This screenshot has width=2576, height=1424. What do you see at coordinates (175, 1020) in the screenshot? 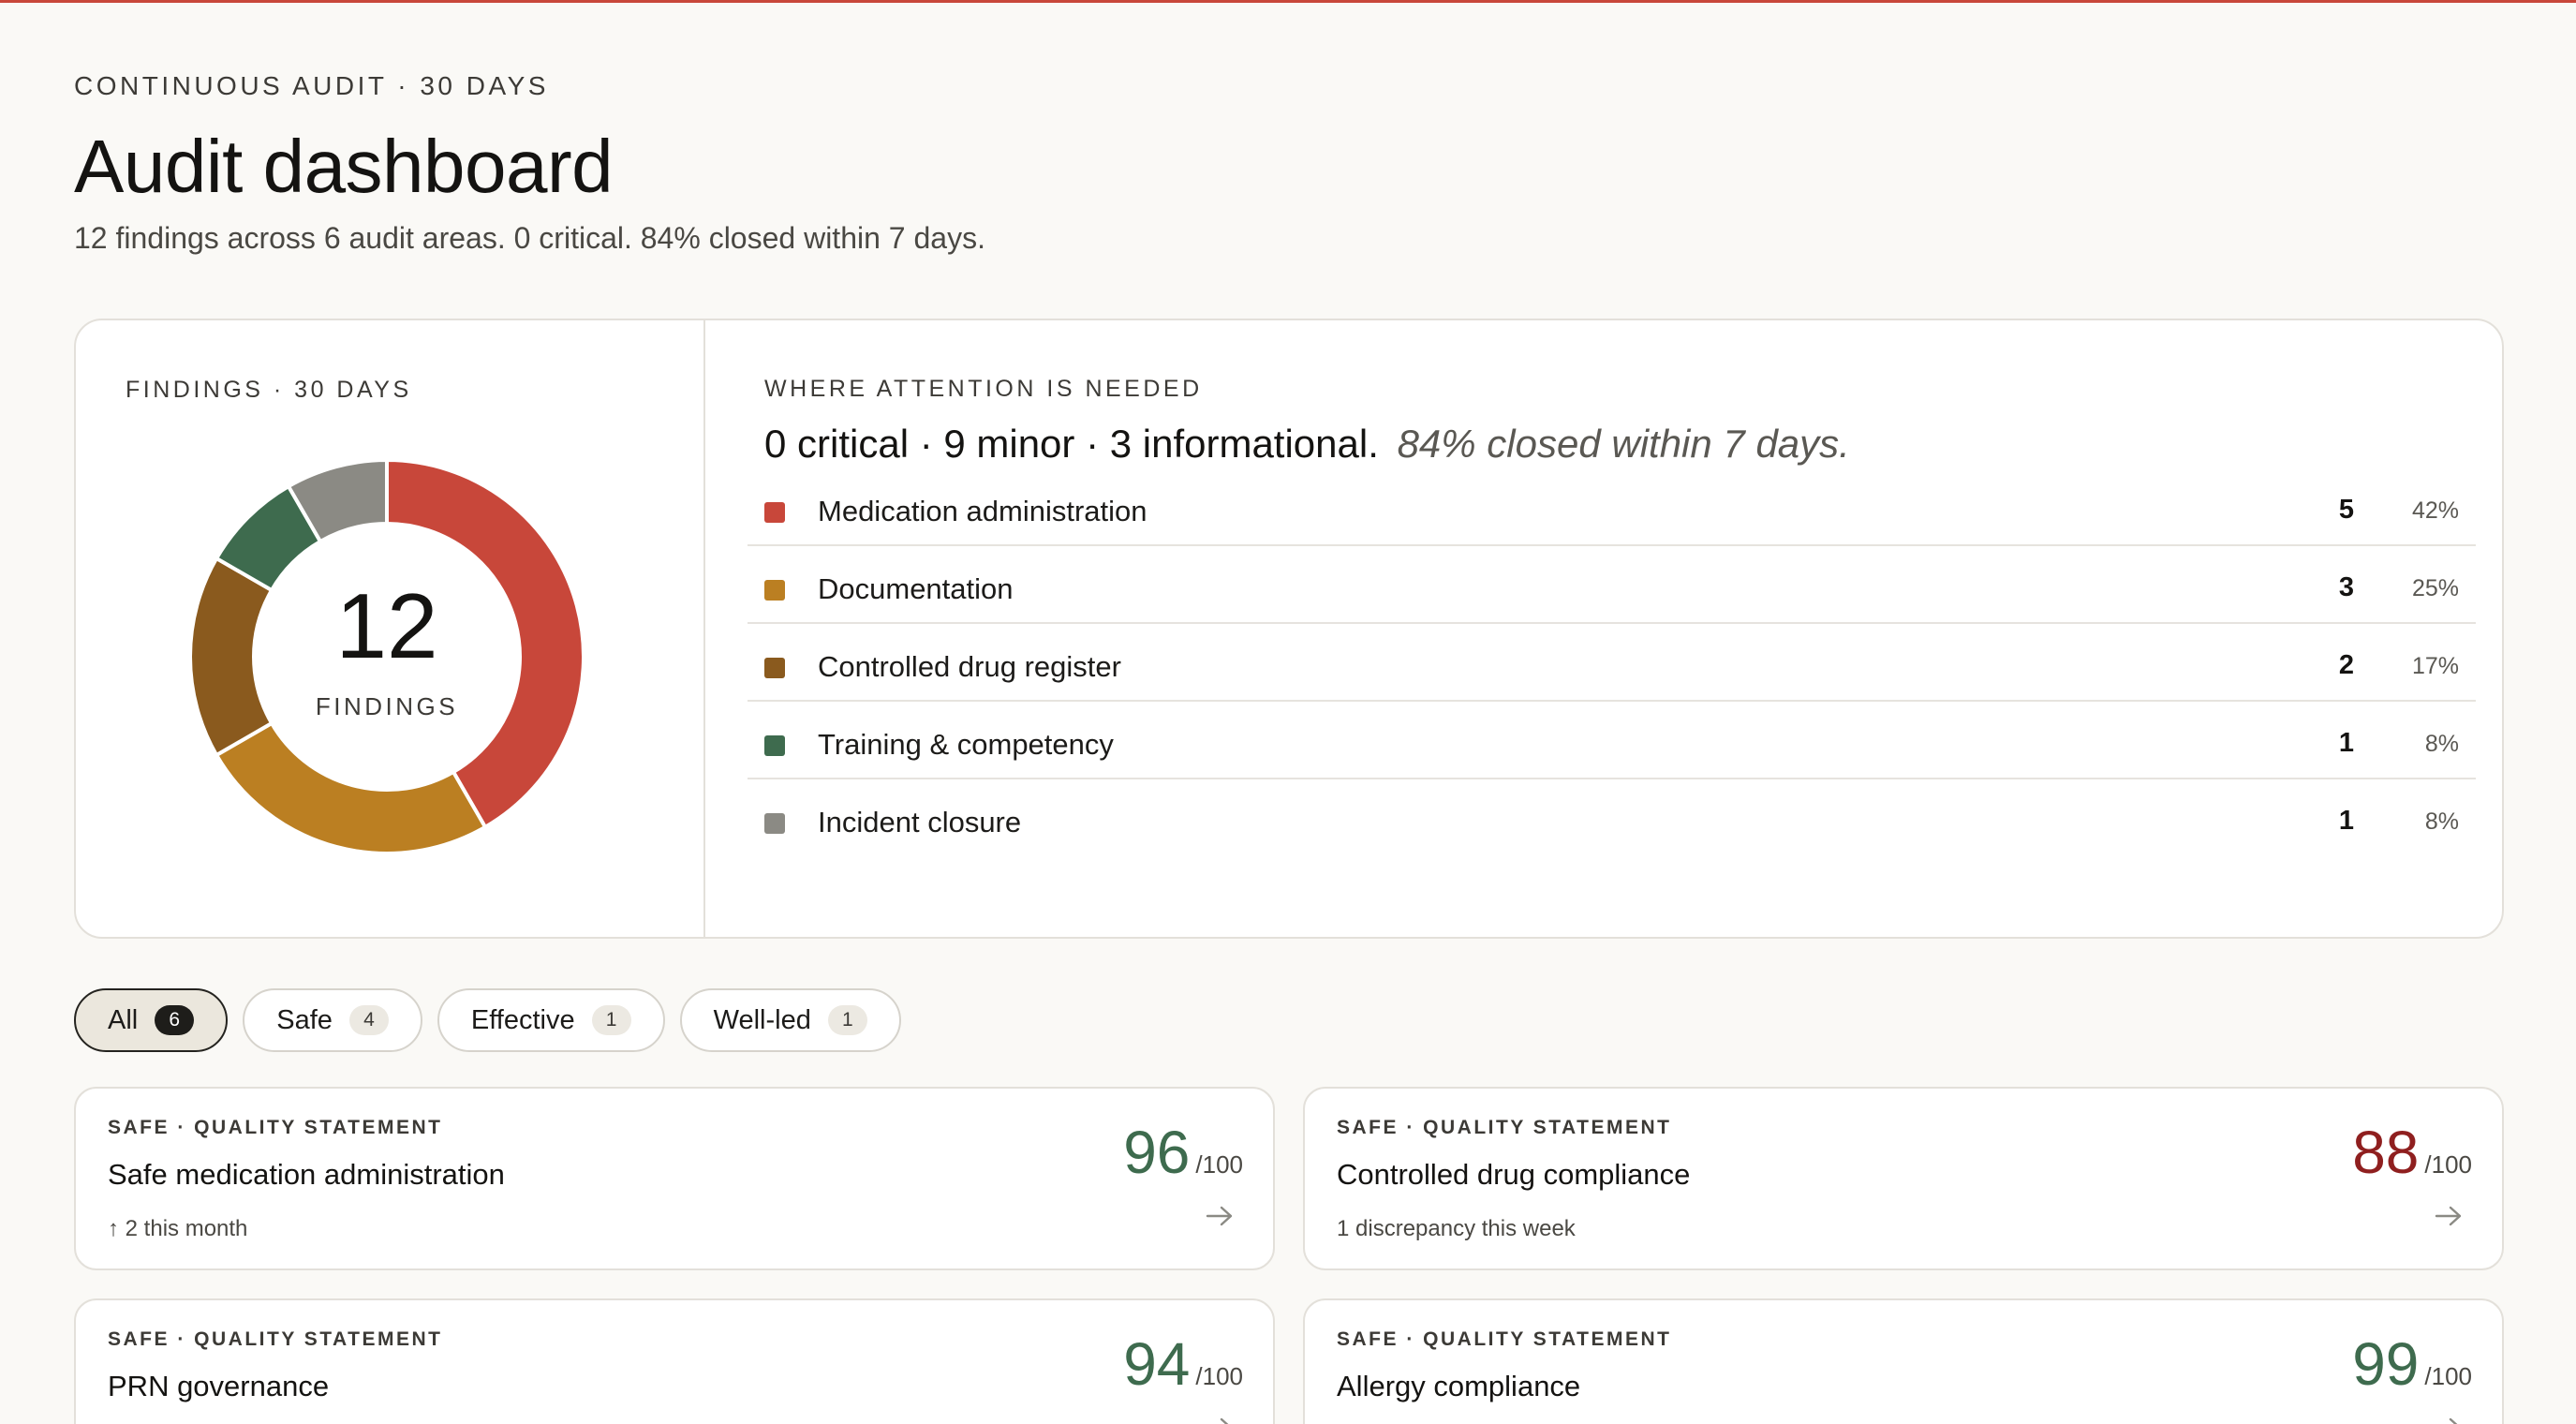
I see `filter-chip-count: 6` at bounding box center [175, 1020].